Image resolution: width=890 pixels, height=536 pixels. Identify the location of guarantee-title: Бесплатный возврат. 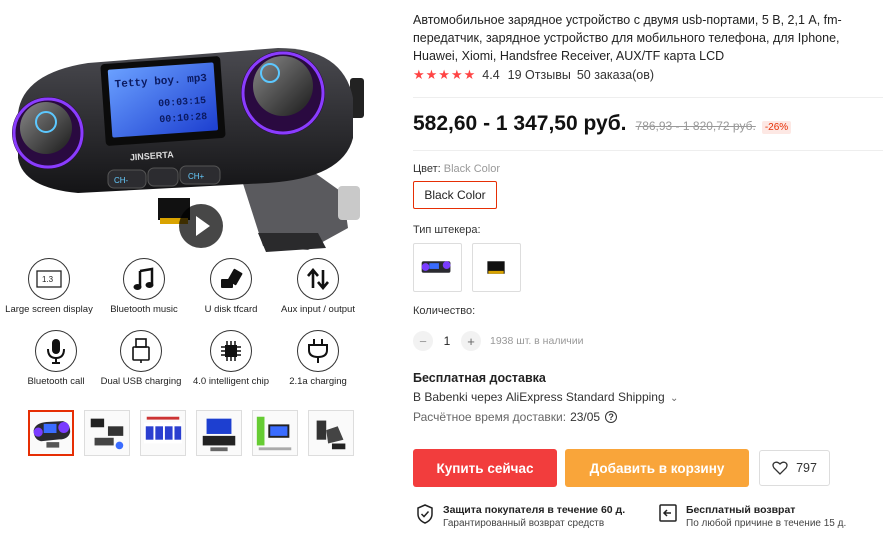
(741, 510).